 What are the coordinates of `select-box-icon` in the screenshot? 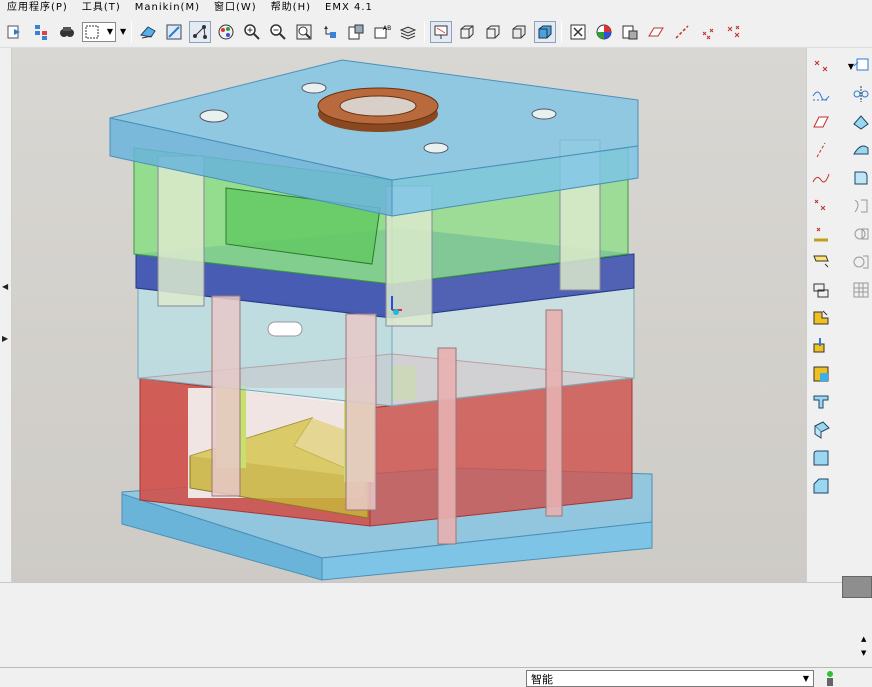 It's located at (92, 31).